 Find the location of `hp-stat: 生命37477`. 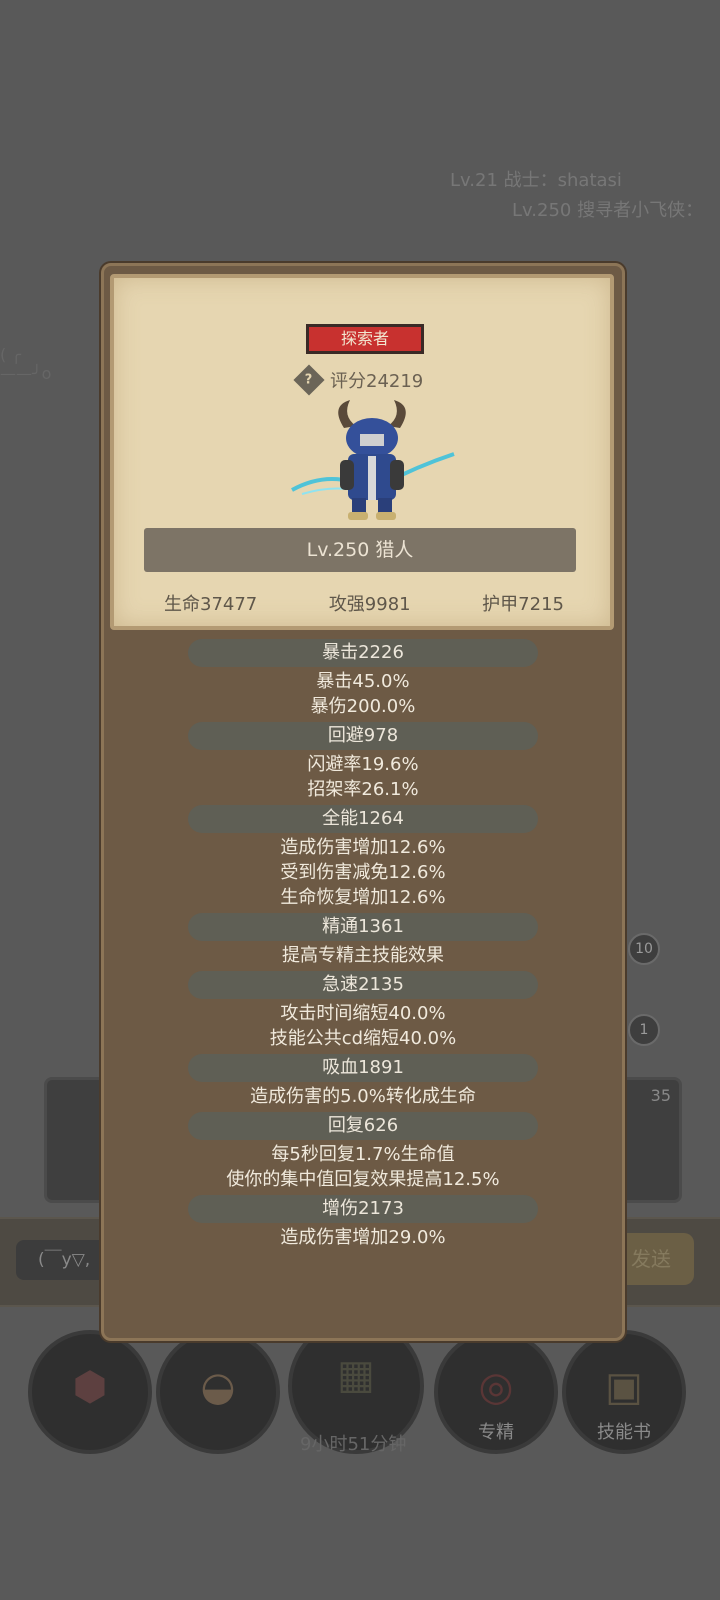

hp-stat: 生命37477 is located at coordinates (211, 604).